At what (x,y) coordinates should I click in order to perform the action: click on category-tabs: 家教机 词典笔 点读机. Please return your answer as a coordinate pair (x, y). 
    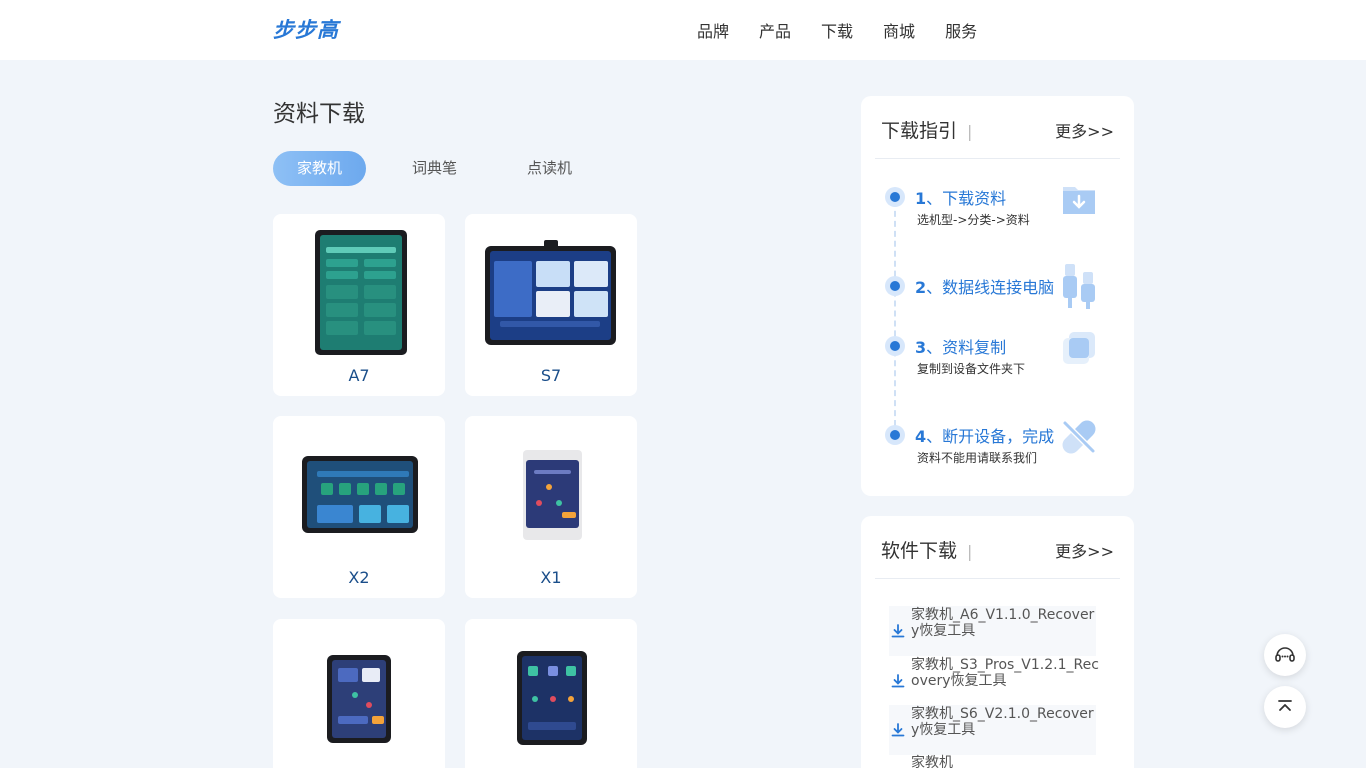
    Looking at the image, I should click on (445, 168).